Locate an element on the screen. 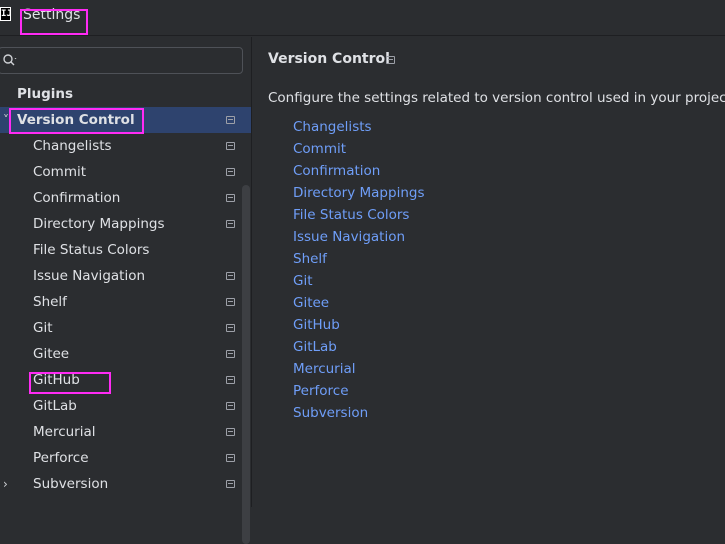  sidebar-item: Changelists is located at coordinates (125, 146).